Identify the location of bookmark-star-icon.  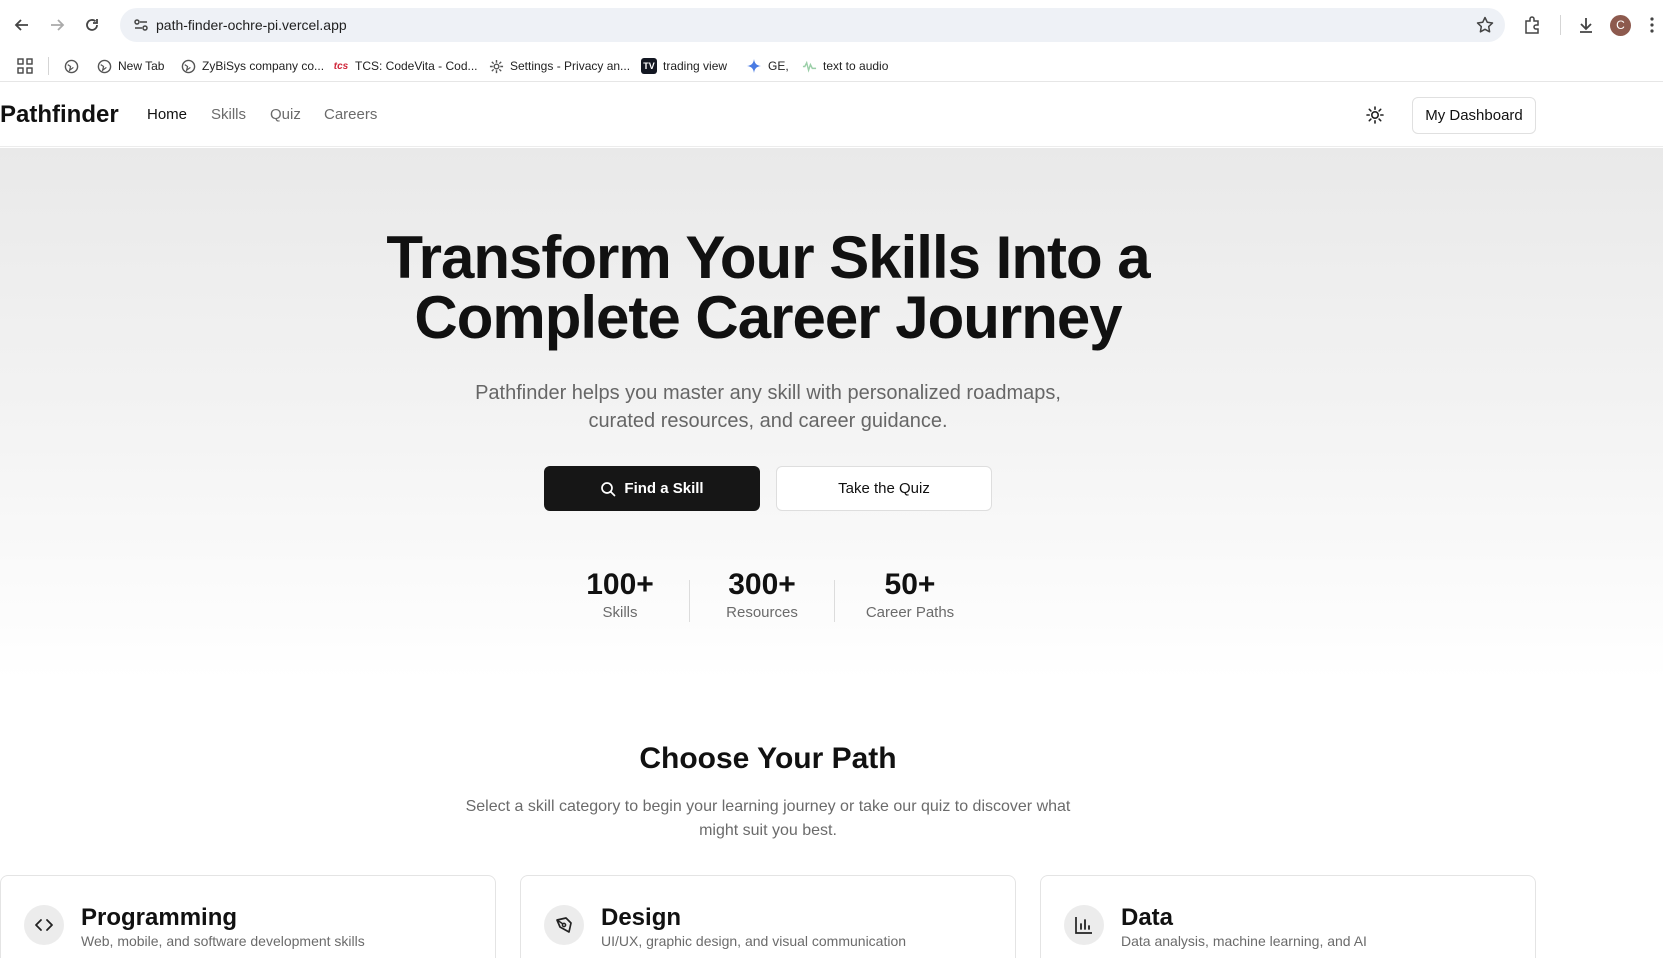
(1485, 25).